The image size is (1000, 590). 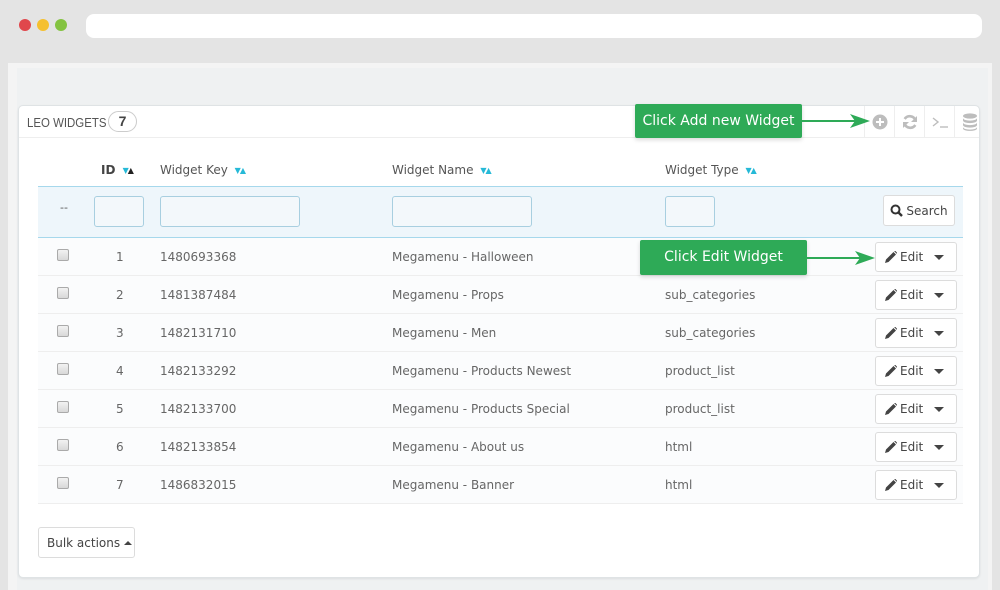 What do you see at coordinates (120, 333) in the screenshot?
I see `cell-id: 3` at bounding box center [120, 333].